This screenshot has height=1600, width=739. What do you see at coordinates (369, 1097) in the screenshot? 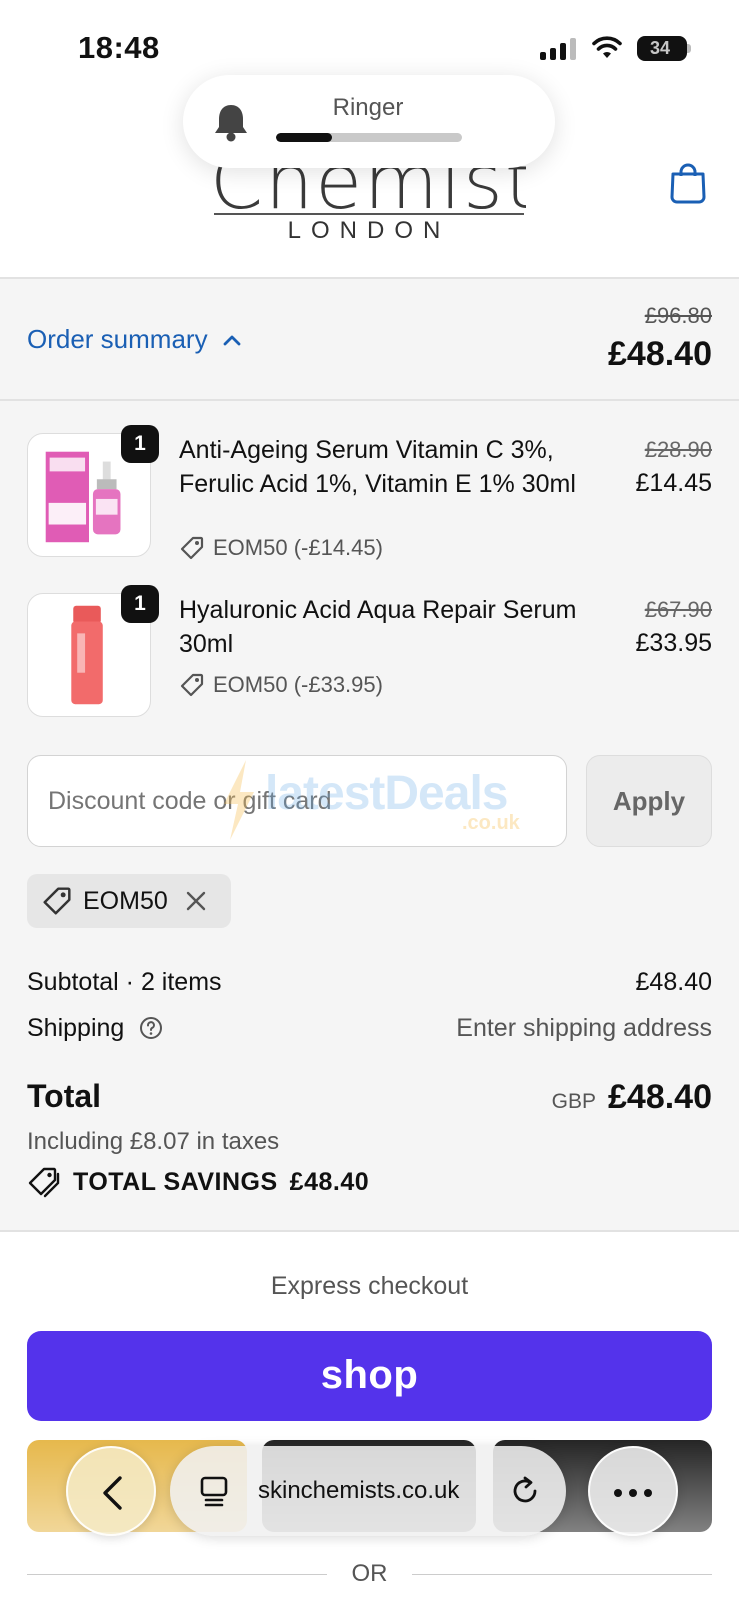
I see `total-row: Total GBP £48.40` at bounding box center [369, 1097].